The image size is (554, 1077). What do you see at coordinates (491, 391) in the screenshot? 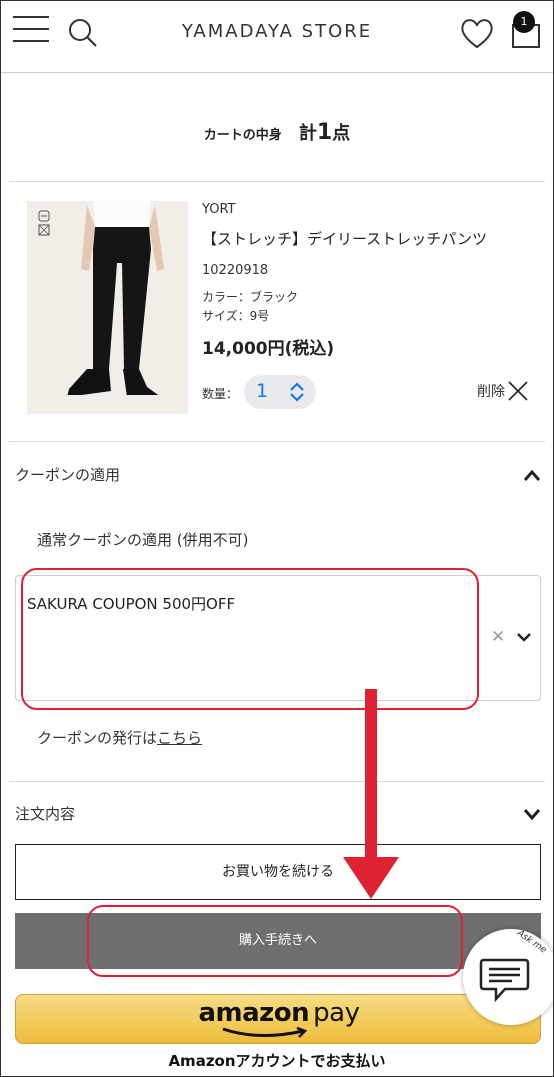
I see `delete-button: 削除` at bounding box center [491, 391].